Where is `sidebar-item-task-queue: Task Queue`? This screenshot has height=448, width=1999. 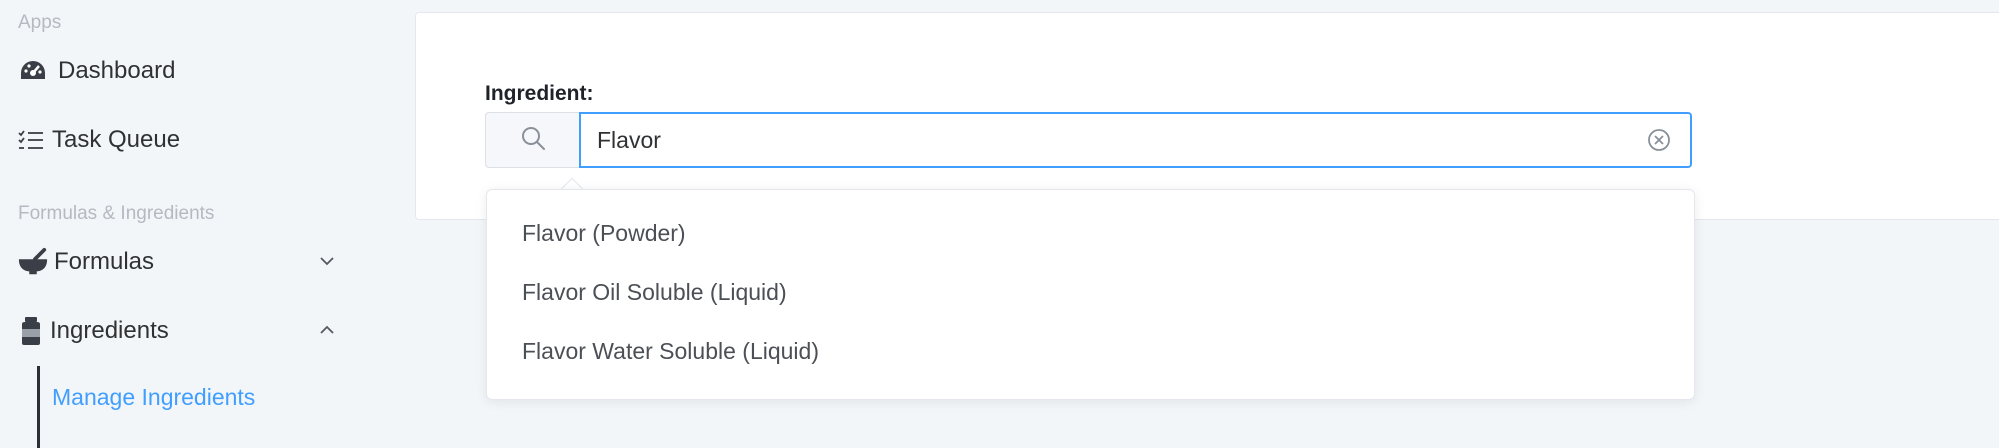
sidebar-item-task-queue: Task Queue is located at coordinates (188, 140).